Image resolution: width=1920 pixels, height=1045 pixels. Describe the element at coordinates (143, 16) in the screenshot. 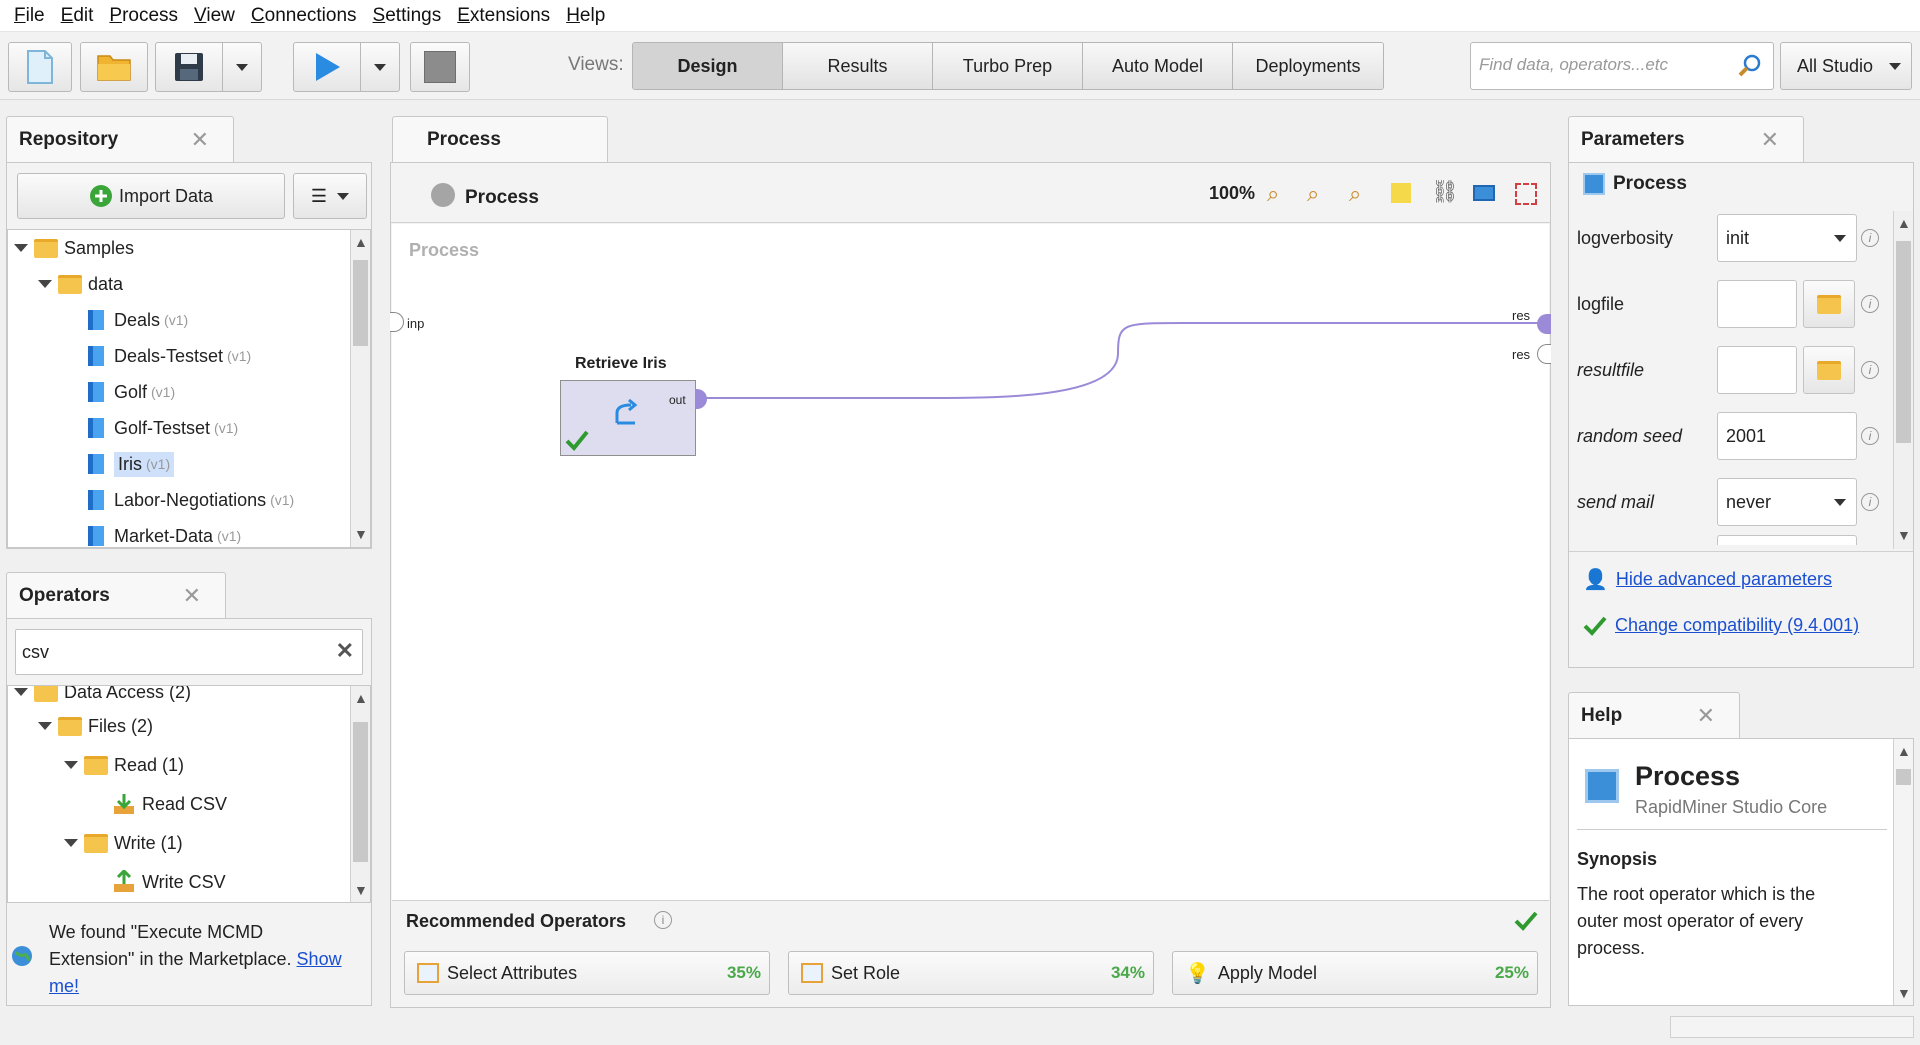

I see `menu-process: Process` at that location.